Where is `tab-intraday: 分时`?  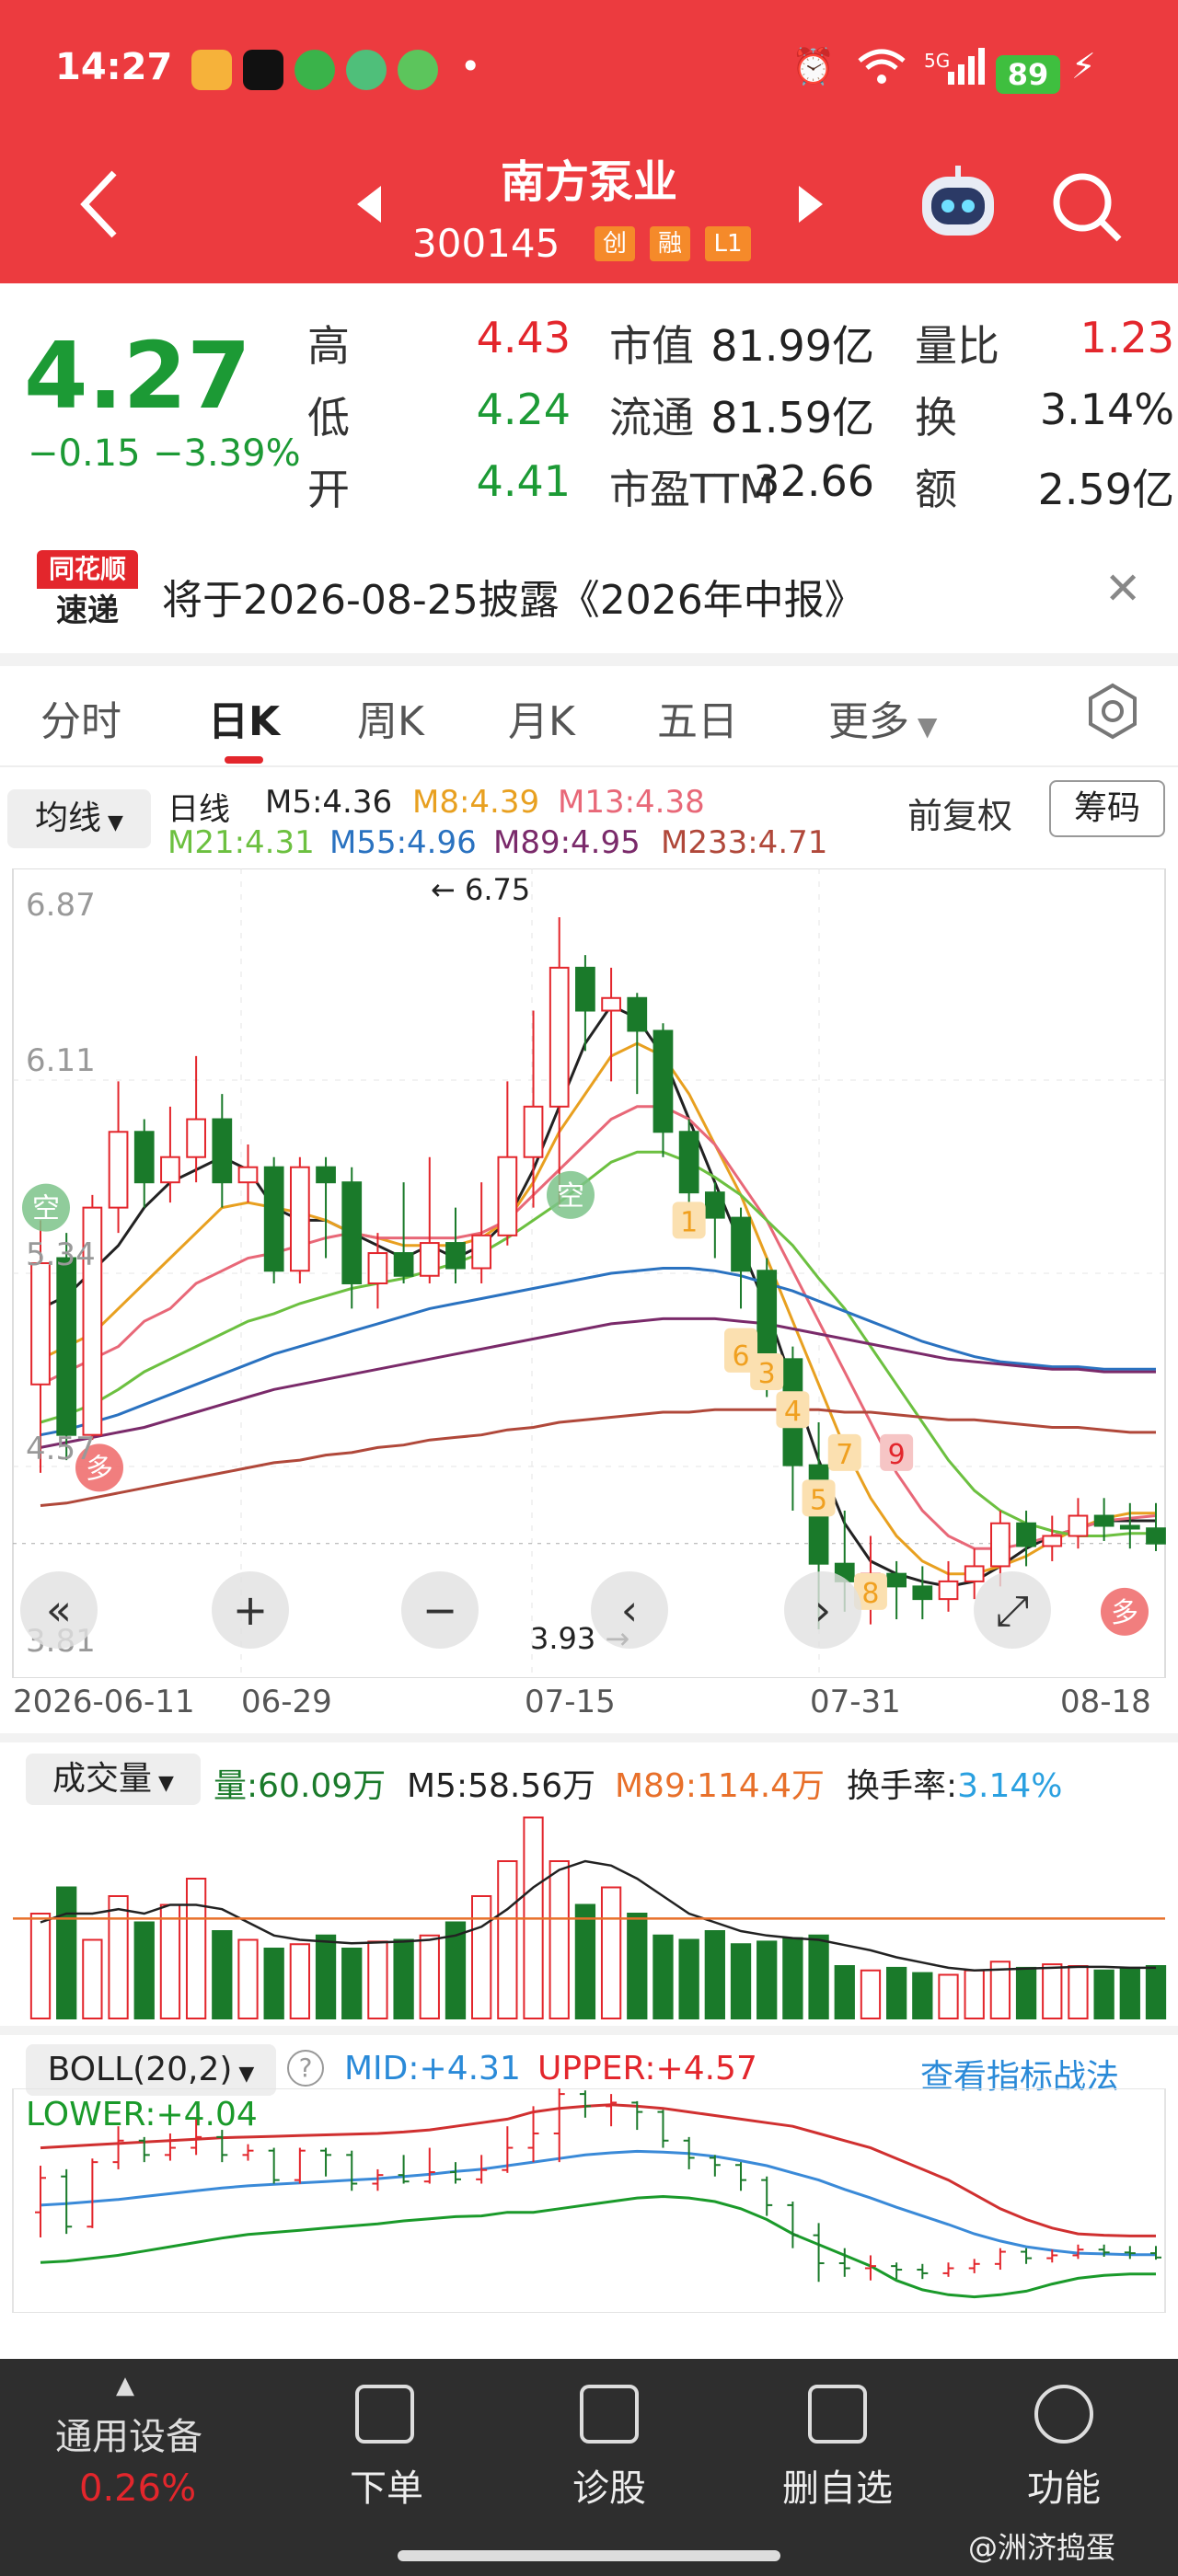 tab-intraday: 分时 is located at coordinates (80, 717).